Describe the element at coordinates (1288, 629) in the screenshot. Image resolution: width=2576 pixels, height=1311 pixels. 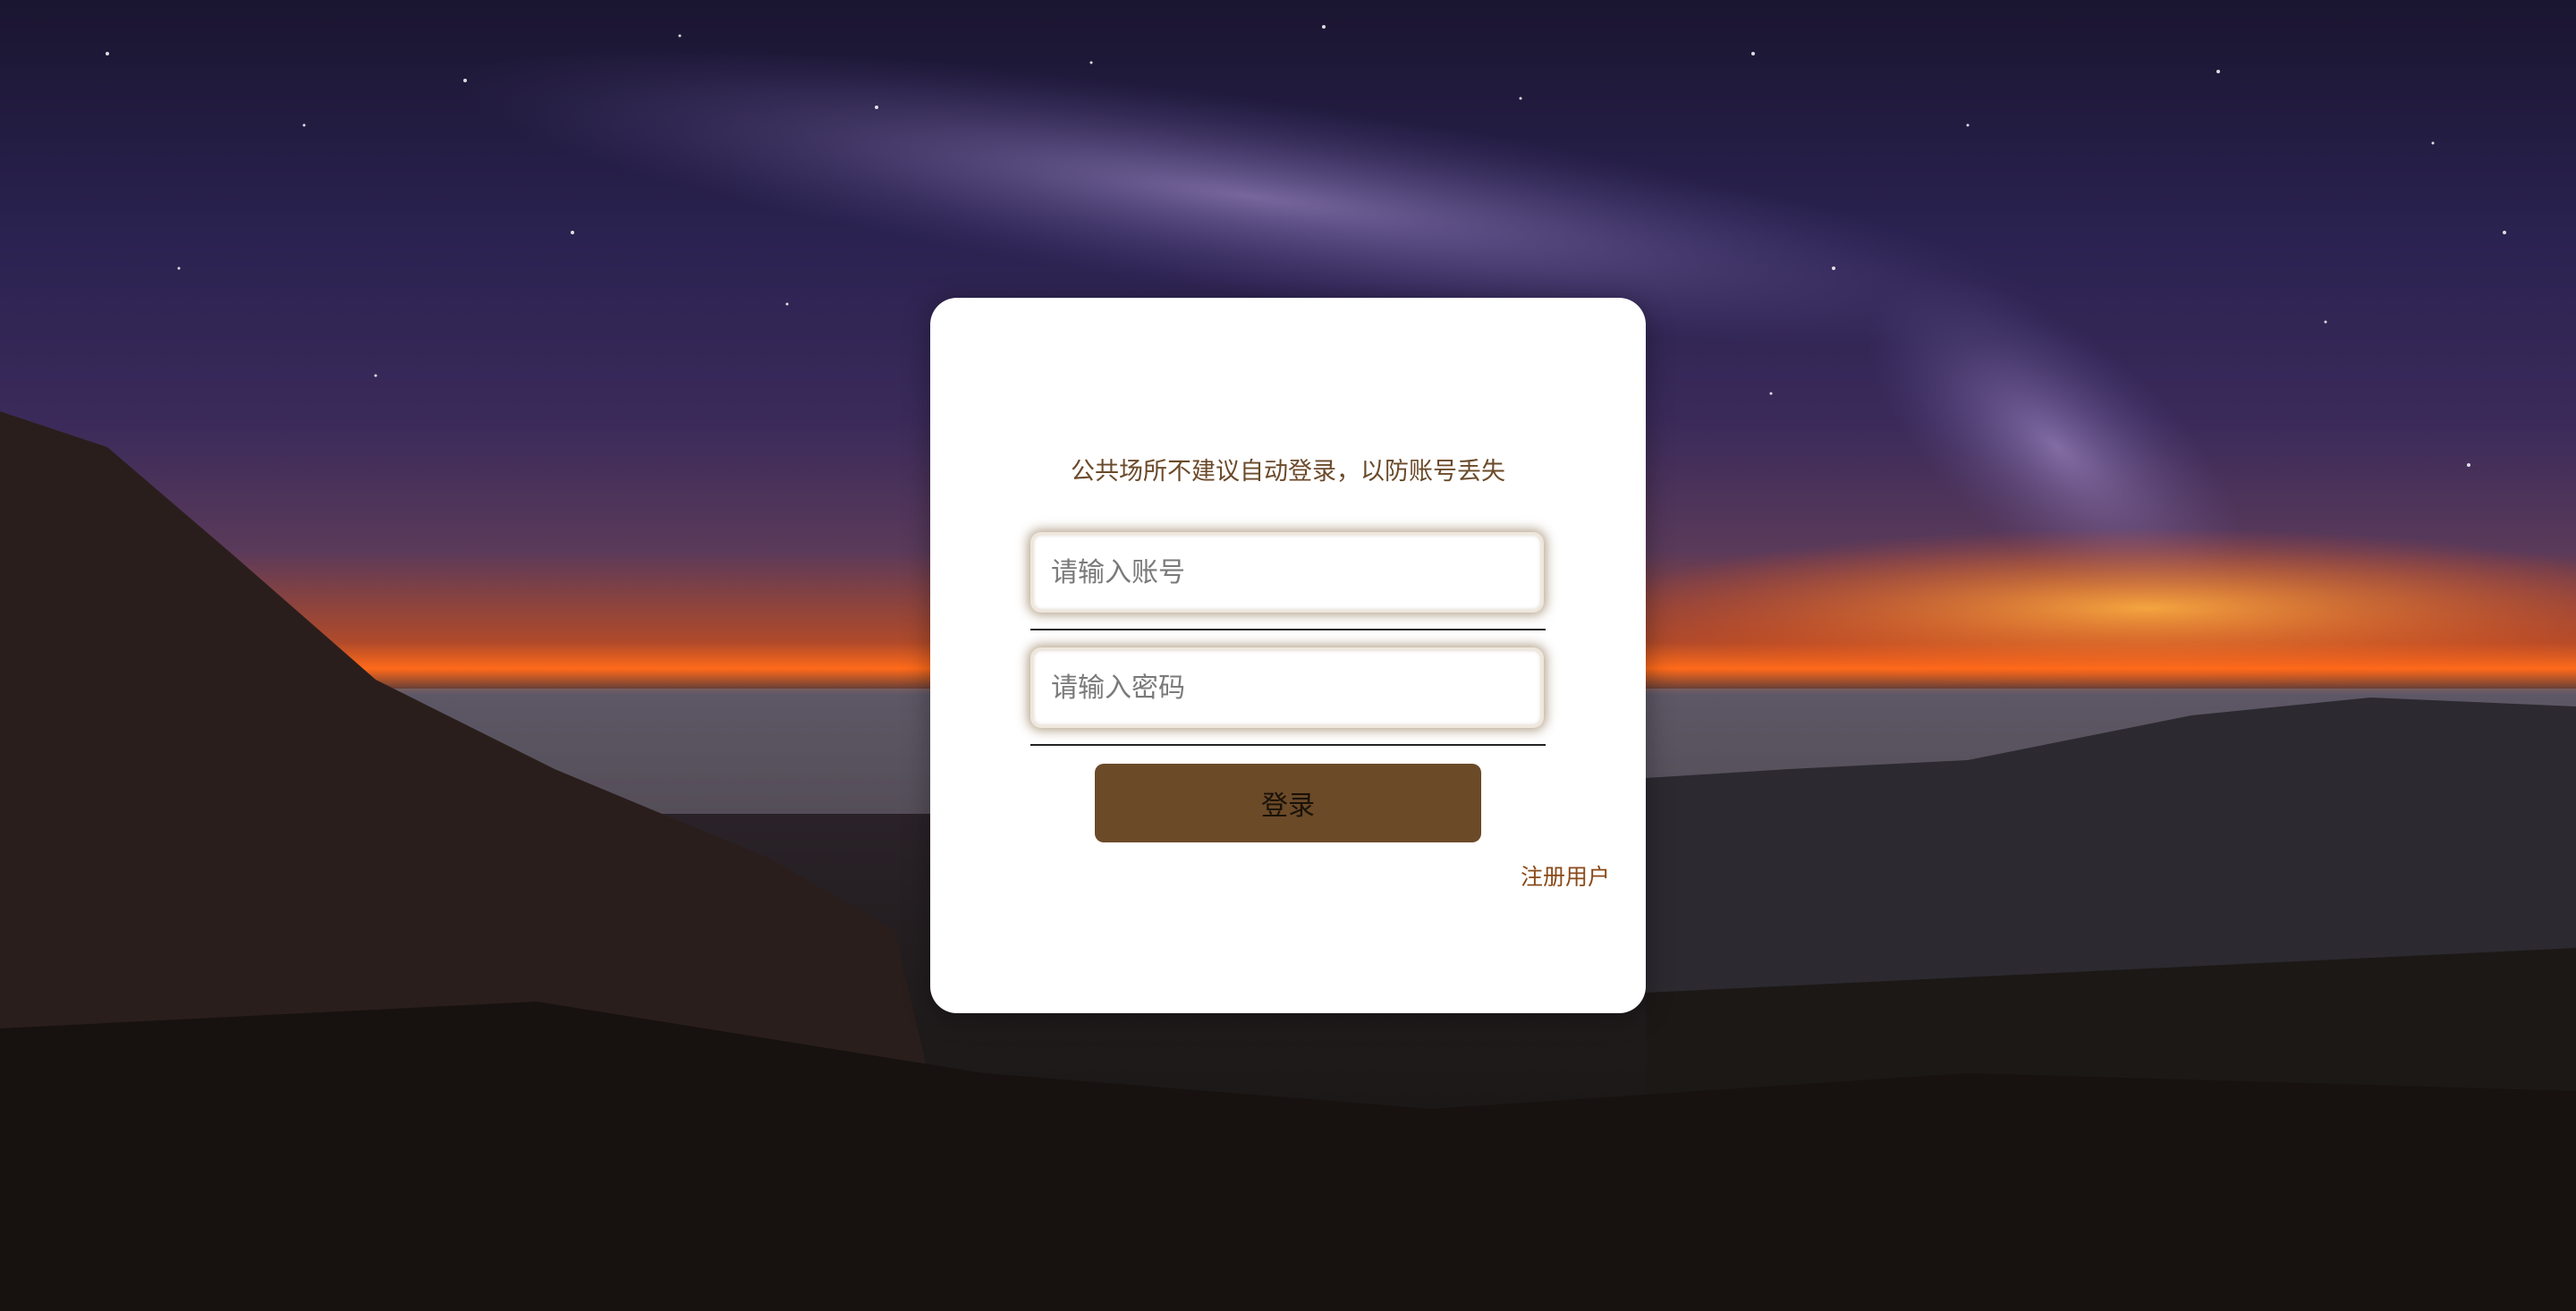
I see `account-underline` at that location.